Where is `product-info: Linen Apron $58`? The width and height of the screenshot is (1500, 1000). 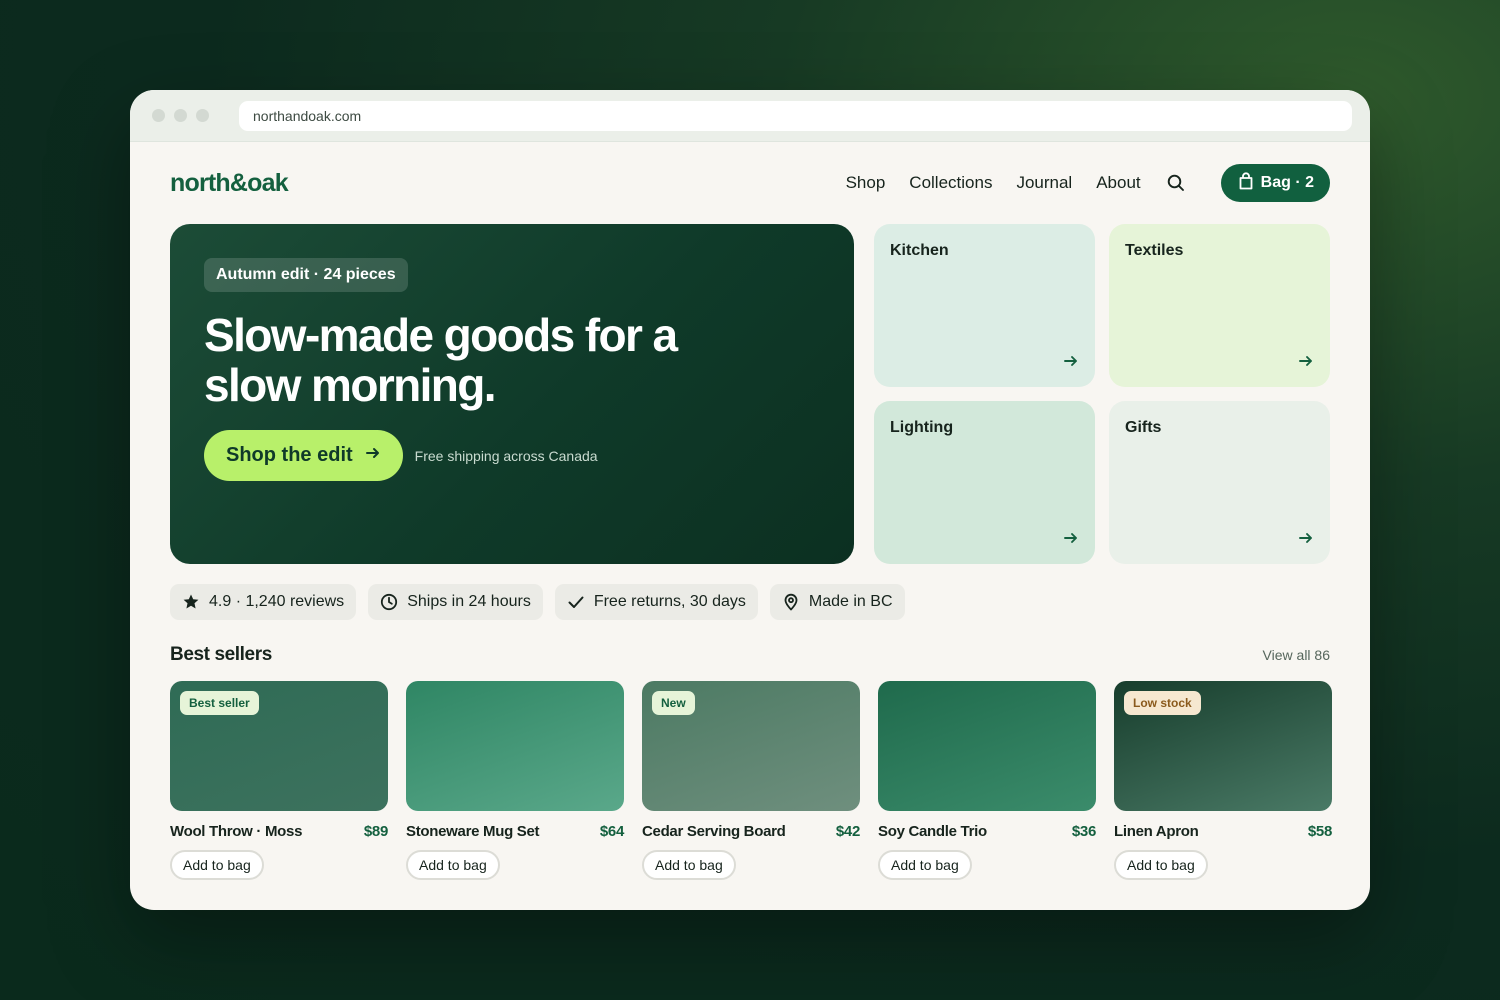 product-info: Linen Apron $58 is located at coordinates (1223, 831).